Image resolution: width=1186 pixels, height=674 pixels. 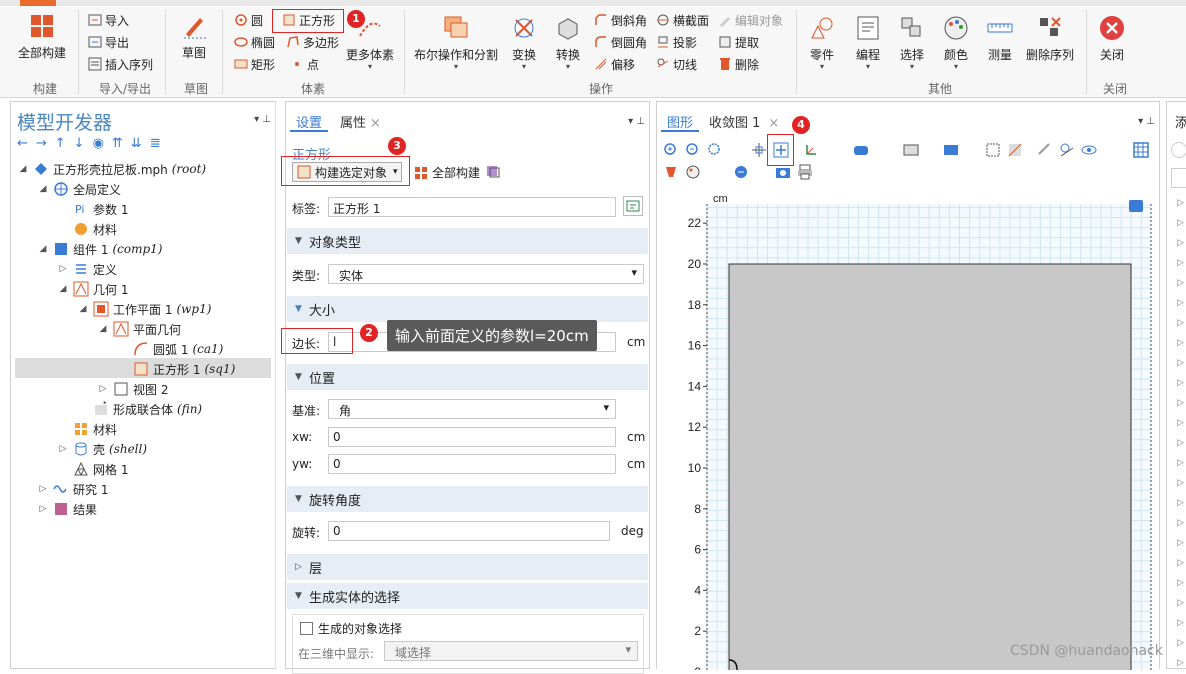 I want to click on programming-button: 编程 ▾, so click(x=868, y=42).